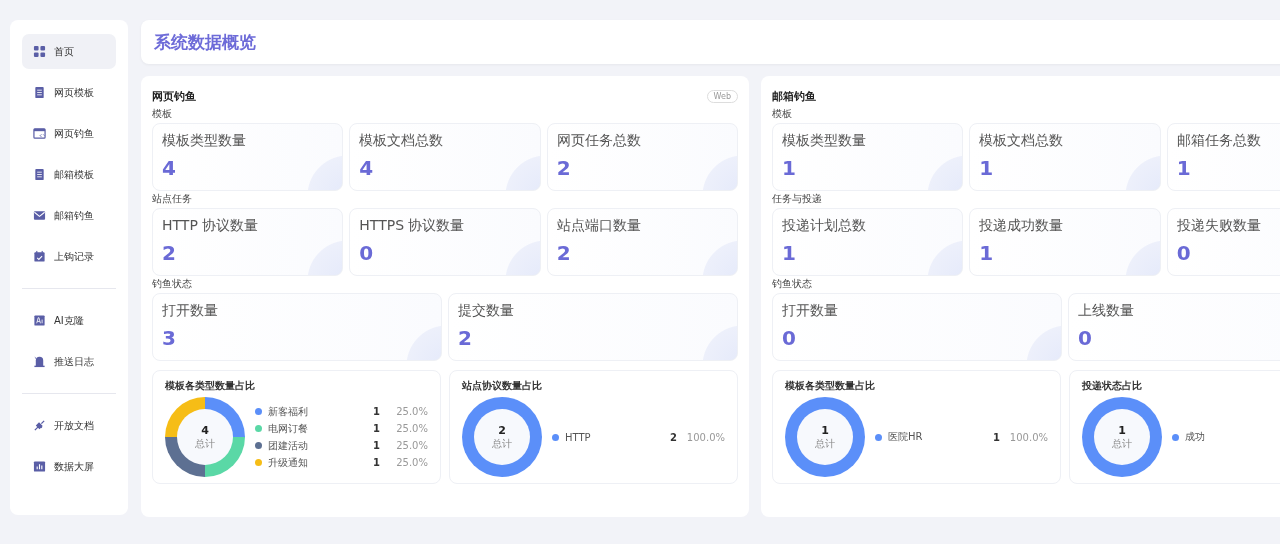 Image resolution: width=1280 pixels, height=544 pixels. I want to click on grid-icon, so click(39, 51).